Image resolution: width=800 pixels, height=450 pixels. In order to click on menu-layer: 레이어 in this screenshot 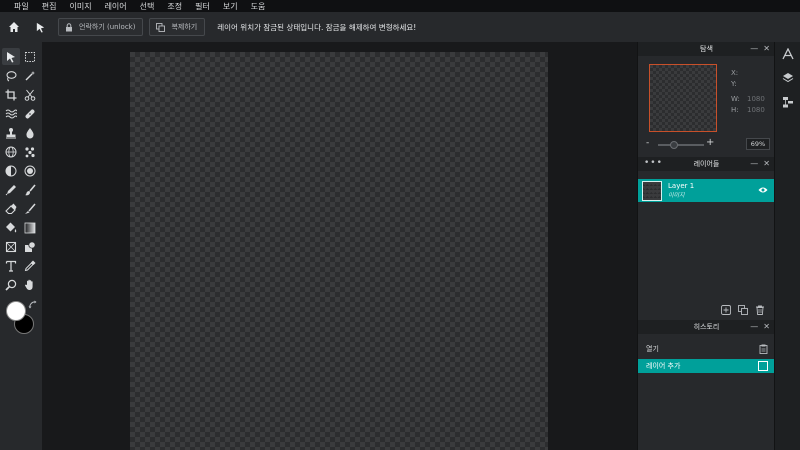, I will do `click(116, 6)`.